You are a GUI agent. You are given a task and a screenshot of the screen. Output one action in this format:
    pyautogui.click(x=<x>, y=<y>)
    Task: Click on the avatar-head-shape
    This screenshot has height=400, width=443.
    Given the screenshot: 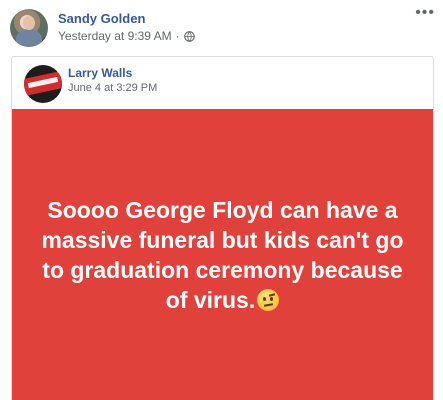 What is the action you would take?
    pyautogui.click(x=29, y=23)
    